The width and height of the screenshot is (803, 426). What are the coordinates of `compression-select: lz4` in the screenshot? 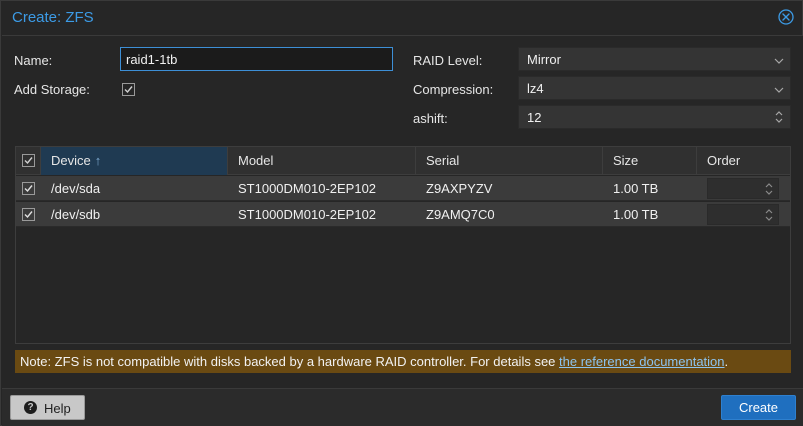 It's located at (654, 88).